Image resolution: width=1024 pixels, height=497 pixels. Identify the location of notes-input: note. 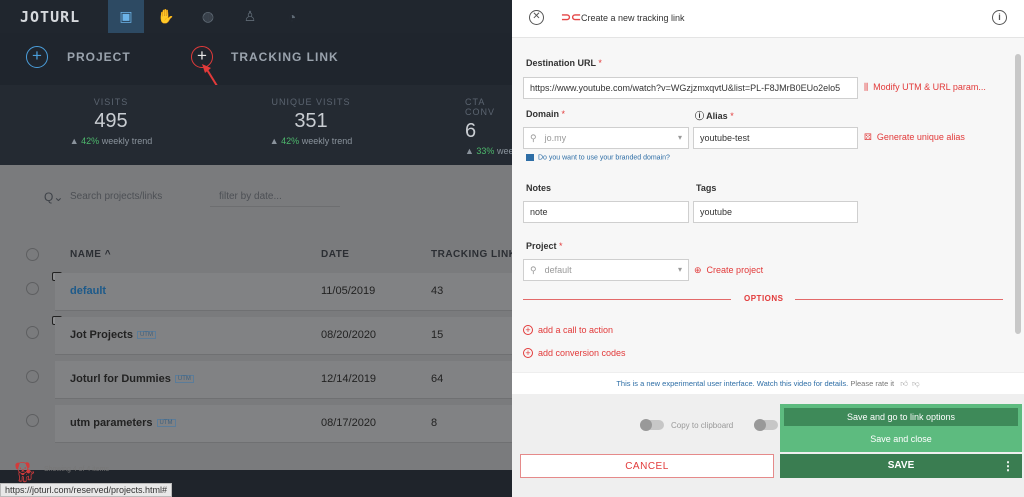
(606, 212).